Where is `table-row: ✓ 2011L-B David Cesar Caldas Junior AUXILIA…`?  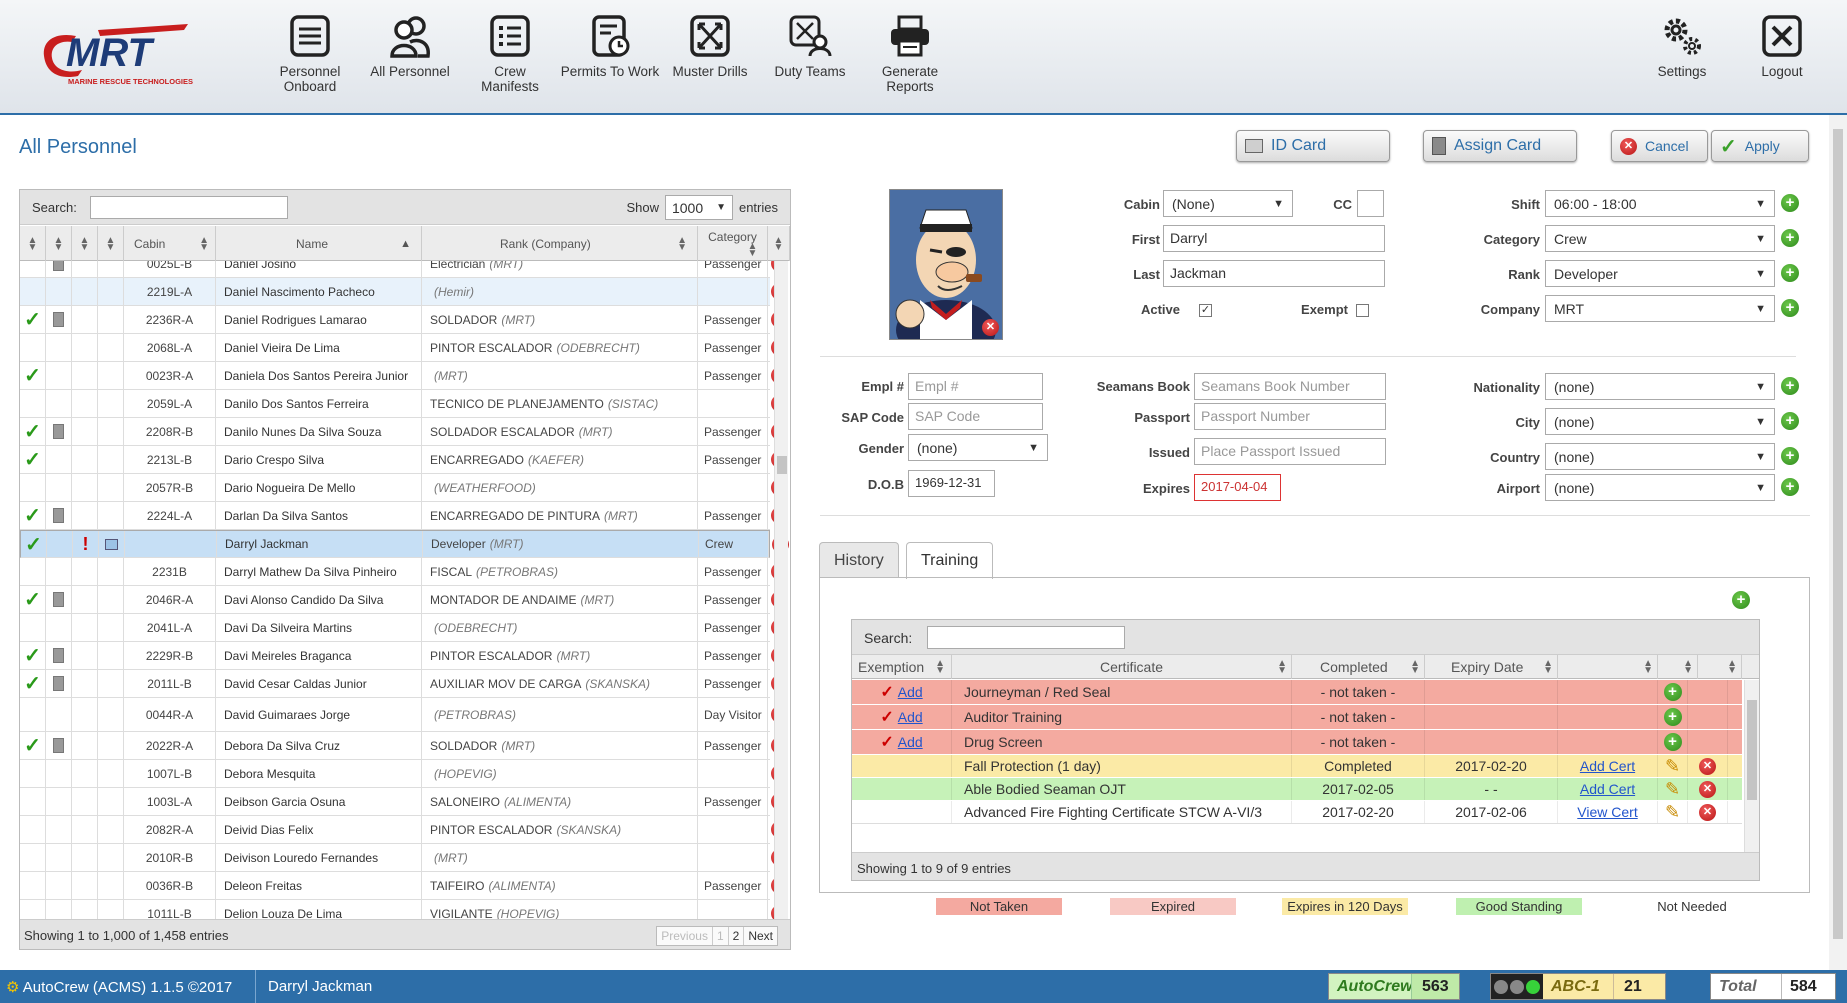
table-row: ✓ 2011L-B David Cesar Caldas Junior AUXILIA… is located at coordinates (404, 684).